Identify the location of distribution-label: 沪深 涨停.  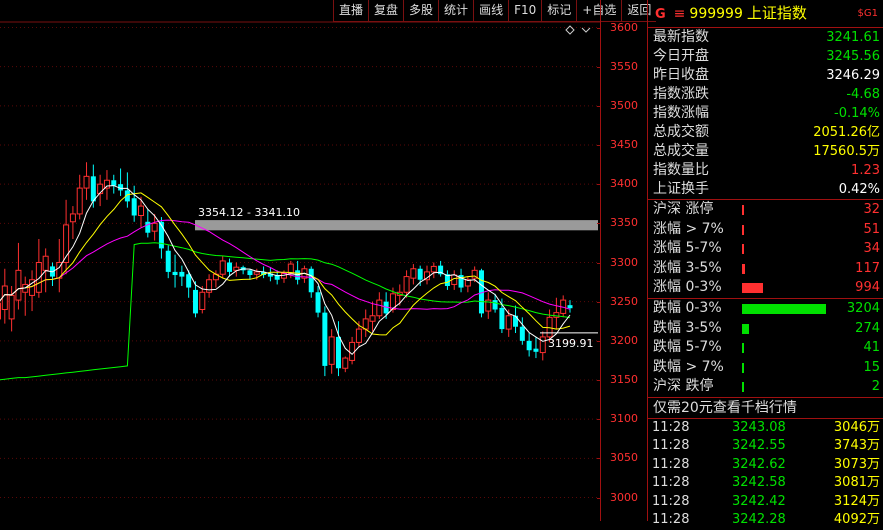
(683, 209).